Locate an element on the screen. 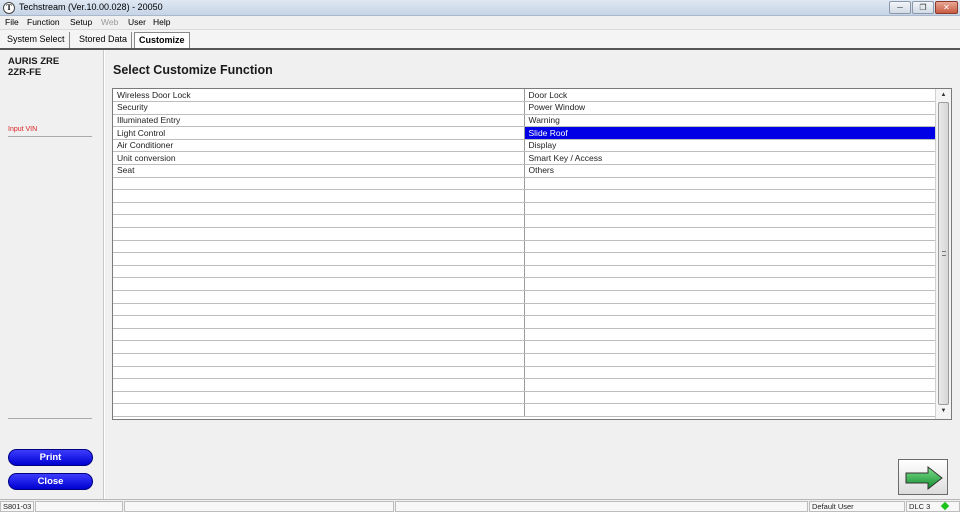 The width and height of the screenshot is (960, 512). tab-strip: System Select Stored Data Customize is located at coordinates (480, 39).